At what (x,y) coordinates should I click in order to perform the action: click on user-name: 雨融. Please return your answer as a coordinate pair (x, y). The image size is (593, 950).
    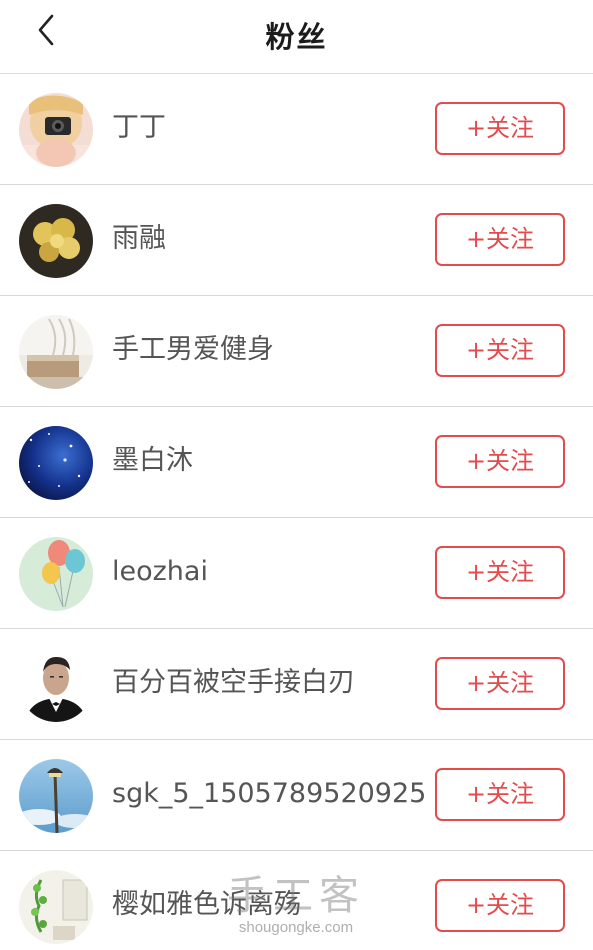
    Looking at the image, I should click on (139, 238).